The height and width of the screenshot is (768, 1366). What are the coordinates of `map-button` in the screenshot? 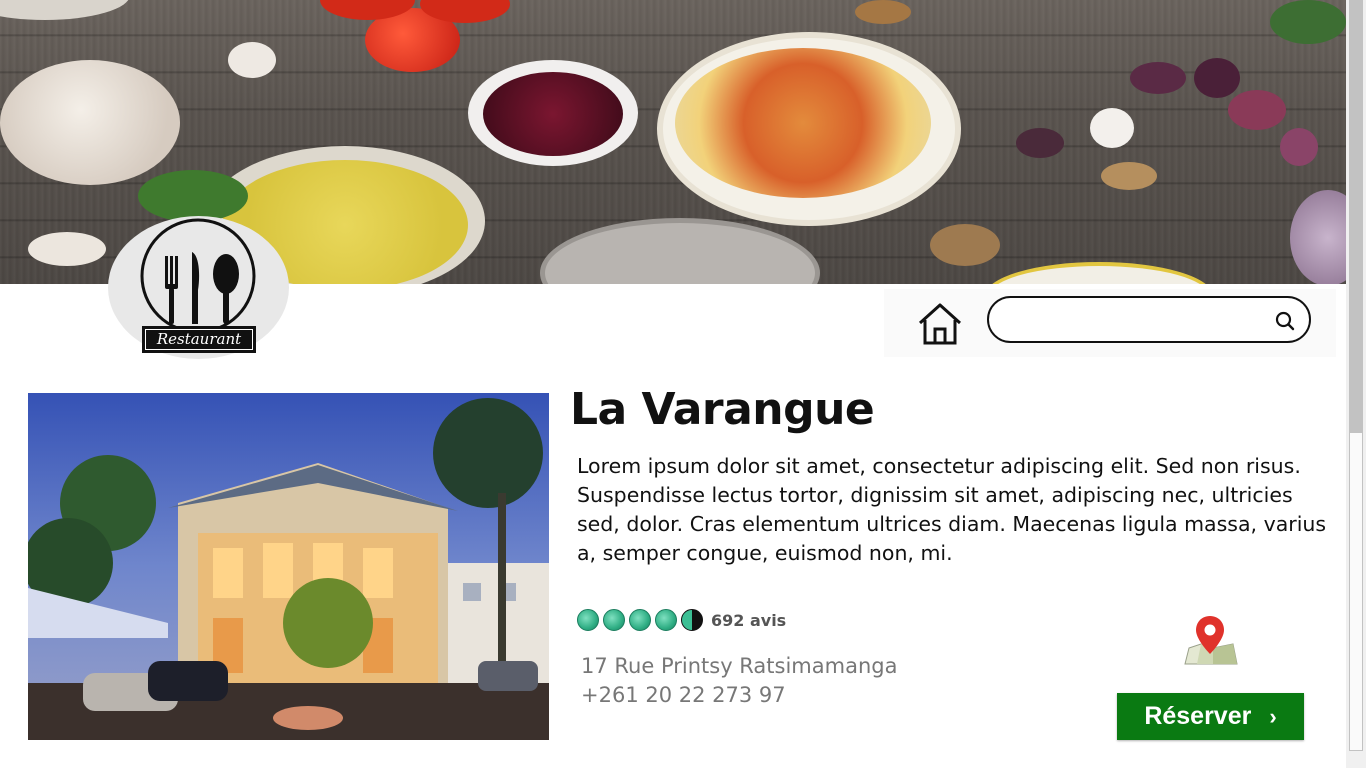 It's located at (1211, 641).